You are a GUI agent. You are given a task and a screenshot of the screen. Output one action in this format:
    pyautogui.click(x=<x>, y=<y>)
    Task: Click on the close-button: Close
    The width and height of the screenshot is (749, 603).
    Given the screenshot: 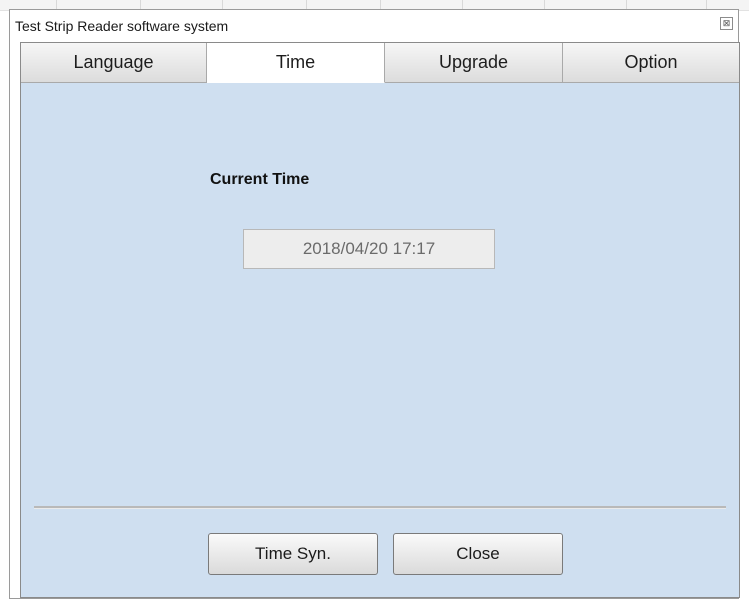 What is the action you would take?
    pyautogui.click(x=478, y=554)
    